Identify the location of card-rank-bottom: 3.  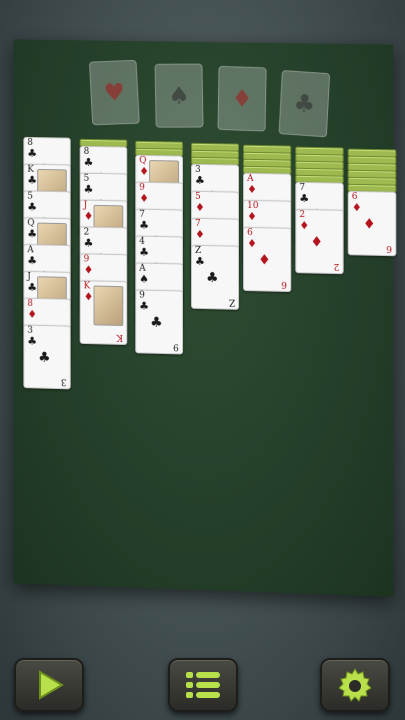
(64, 381).